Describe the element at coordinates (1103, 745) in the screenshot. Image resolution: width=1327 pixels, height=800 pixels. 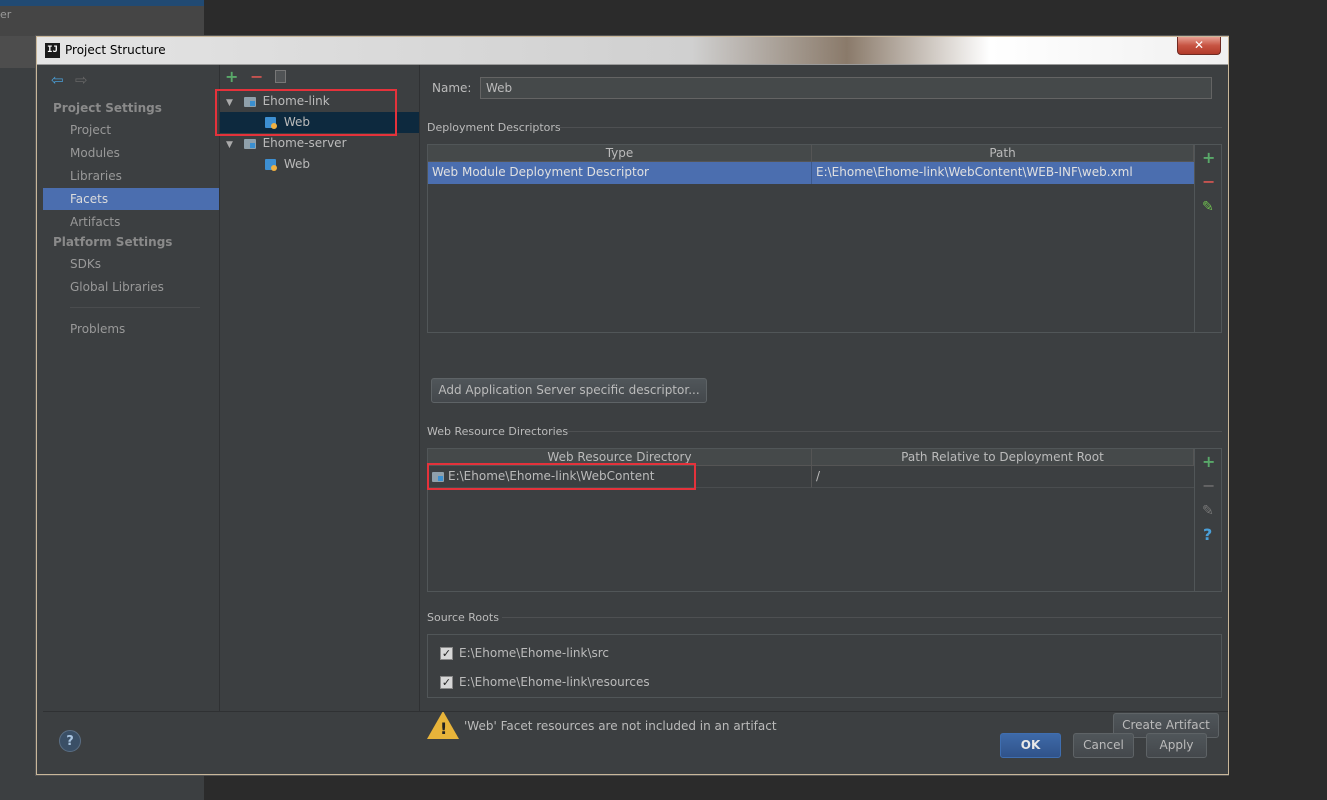
I see `cancel-button: Cancel` at that location.